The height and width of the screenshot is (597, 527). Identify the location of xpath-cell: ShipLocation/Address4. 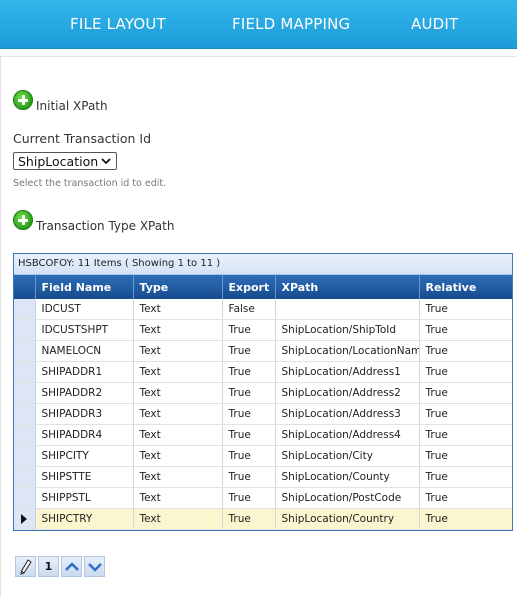
(347, 435).